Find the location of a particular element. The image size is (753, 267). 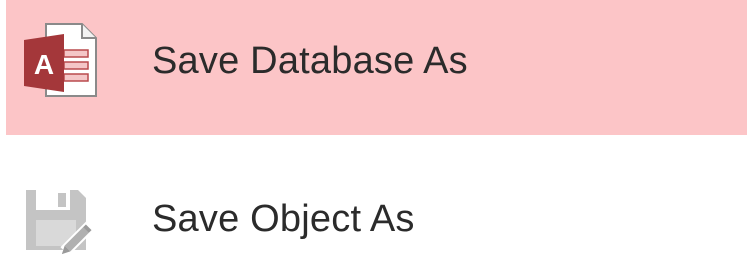

save-database-as-label: Save Database As is located at coordinates (310, 61).